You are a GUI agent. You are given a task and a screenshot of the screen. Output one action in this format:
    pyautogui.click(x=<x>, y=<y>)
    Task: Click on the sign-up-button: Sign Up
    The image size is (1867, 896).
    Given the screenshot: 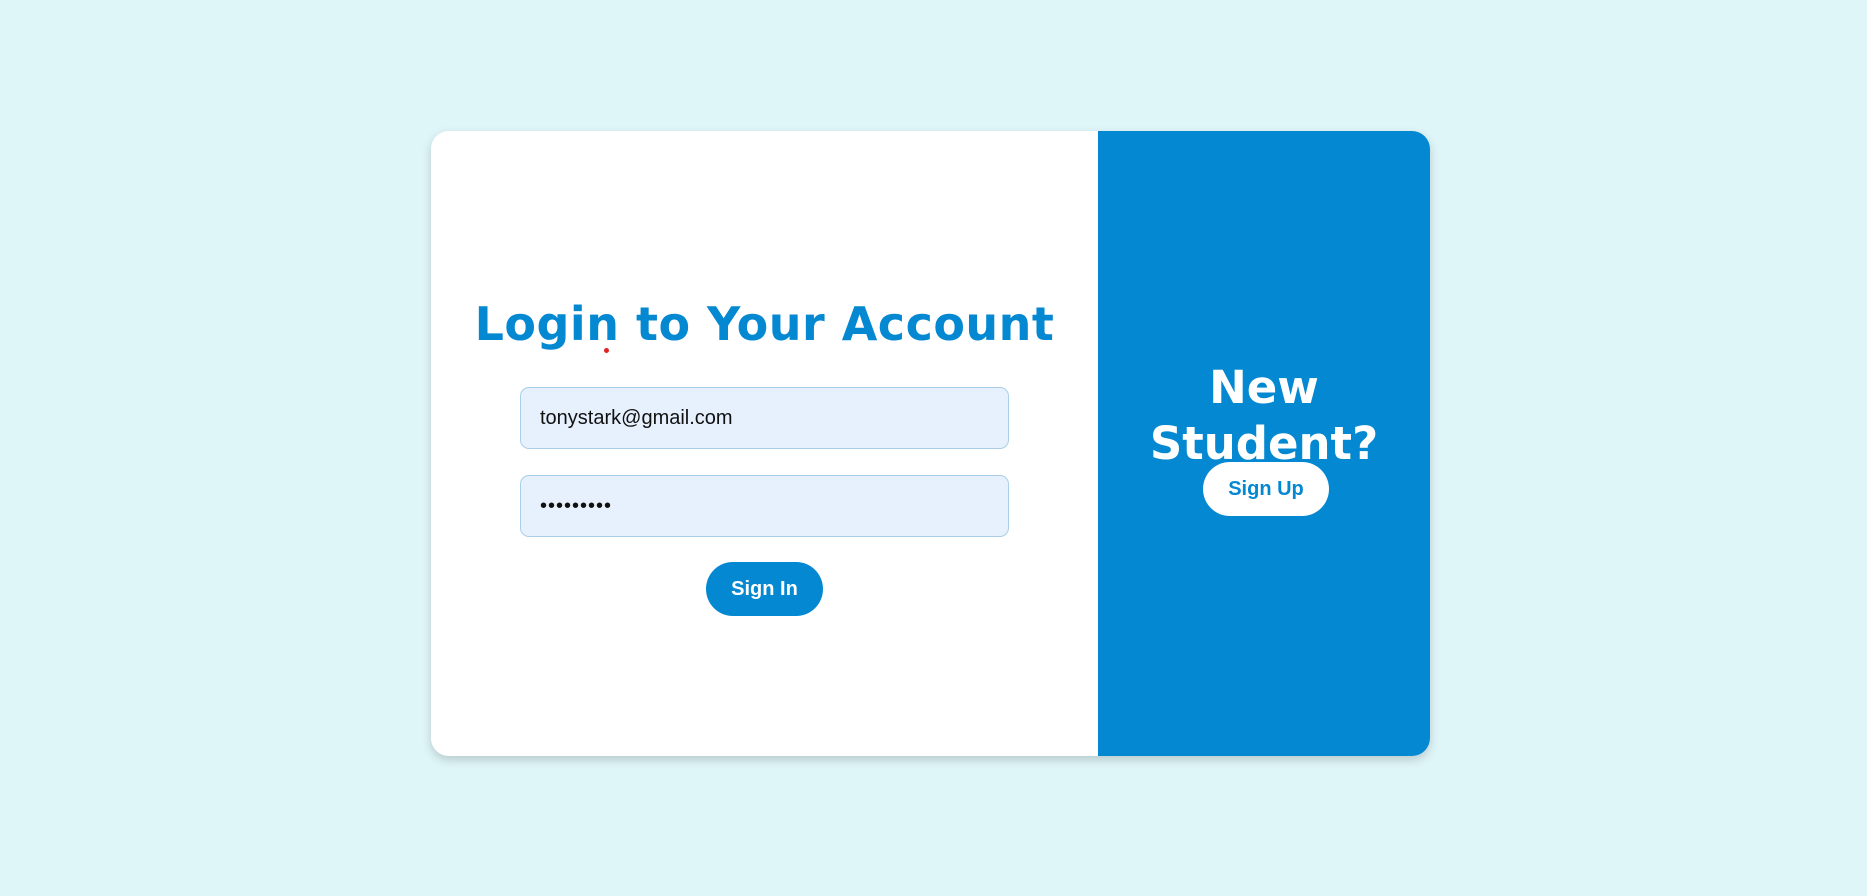 What is the action you would take?
    pyautogui.click(x=1266, y=489)
    